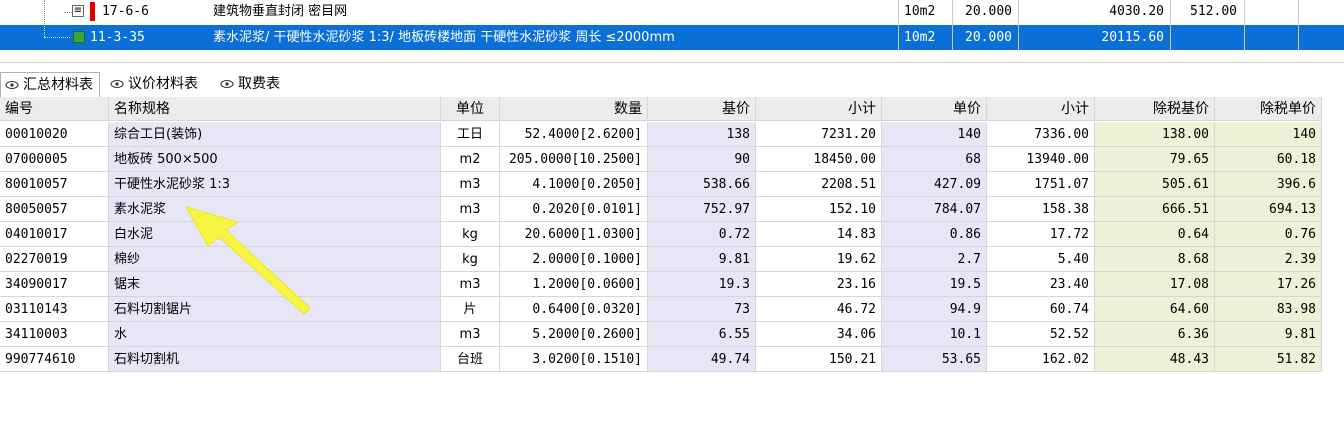 The width and height of the screenshot is (1344, 441). I want to click on tab-negotiated-materials: 议价材料表, so click(155, 84).